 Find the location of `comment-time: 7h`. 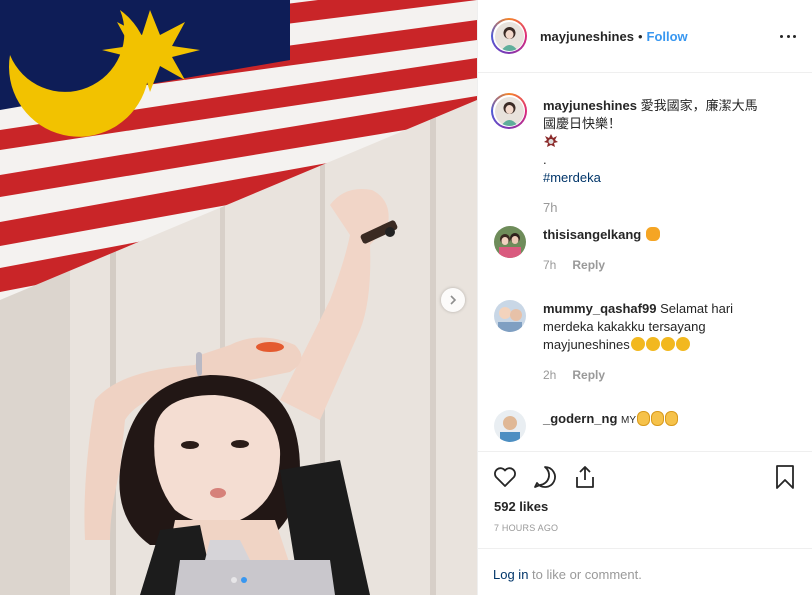

comment-time: 7h is located at coordinates (550, 265).